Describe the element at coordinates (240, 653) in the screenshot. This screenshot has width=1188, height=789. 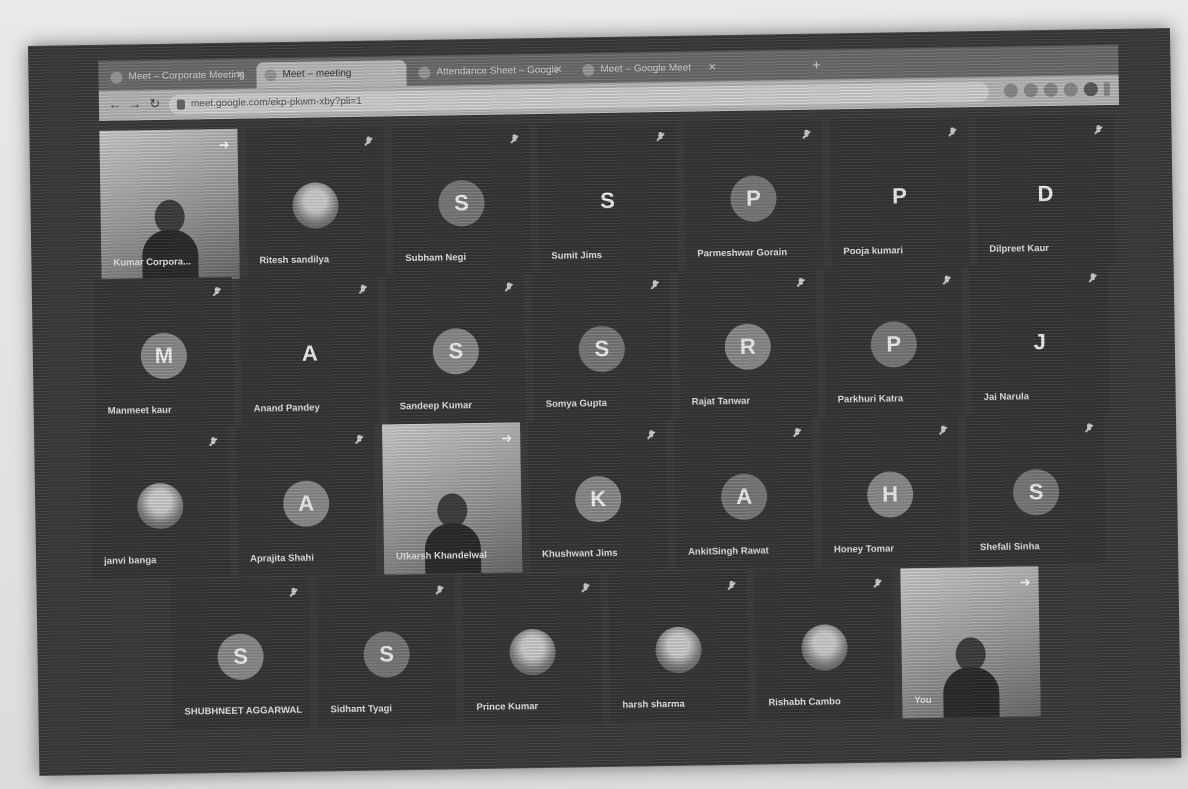
I see `participant-tile: S SHUBHNEET AGGARWAL` at that location.